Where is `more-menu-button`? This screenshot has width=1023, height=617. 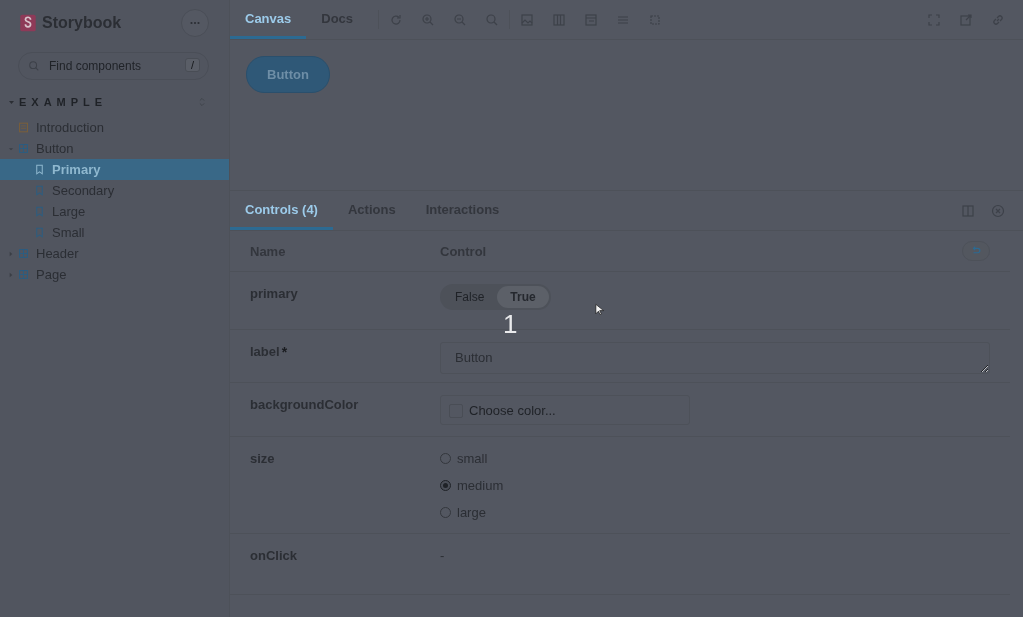
more-menu-button is located at coordinates (195, 23).